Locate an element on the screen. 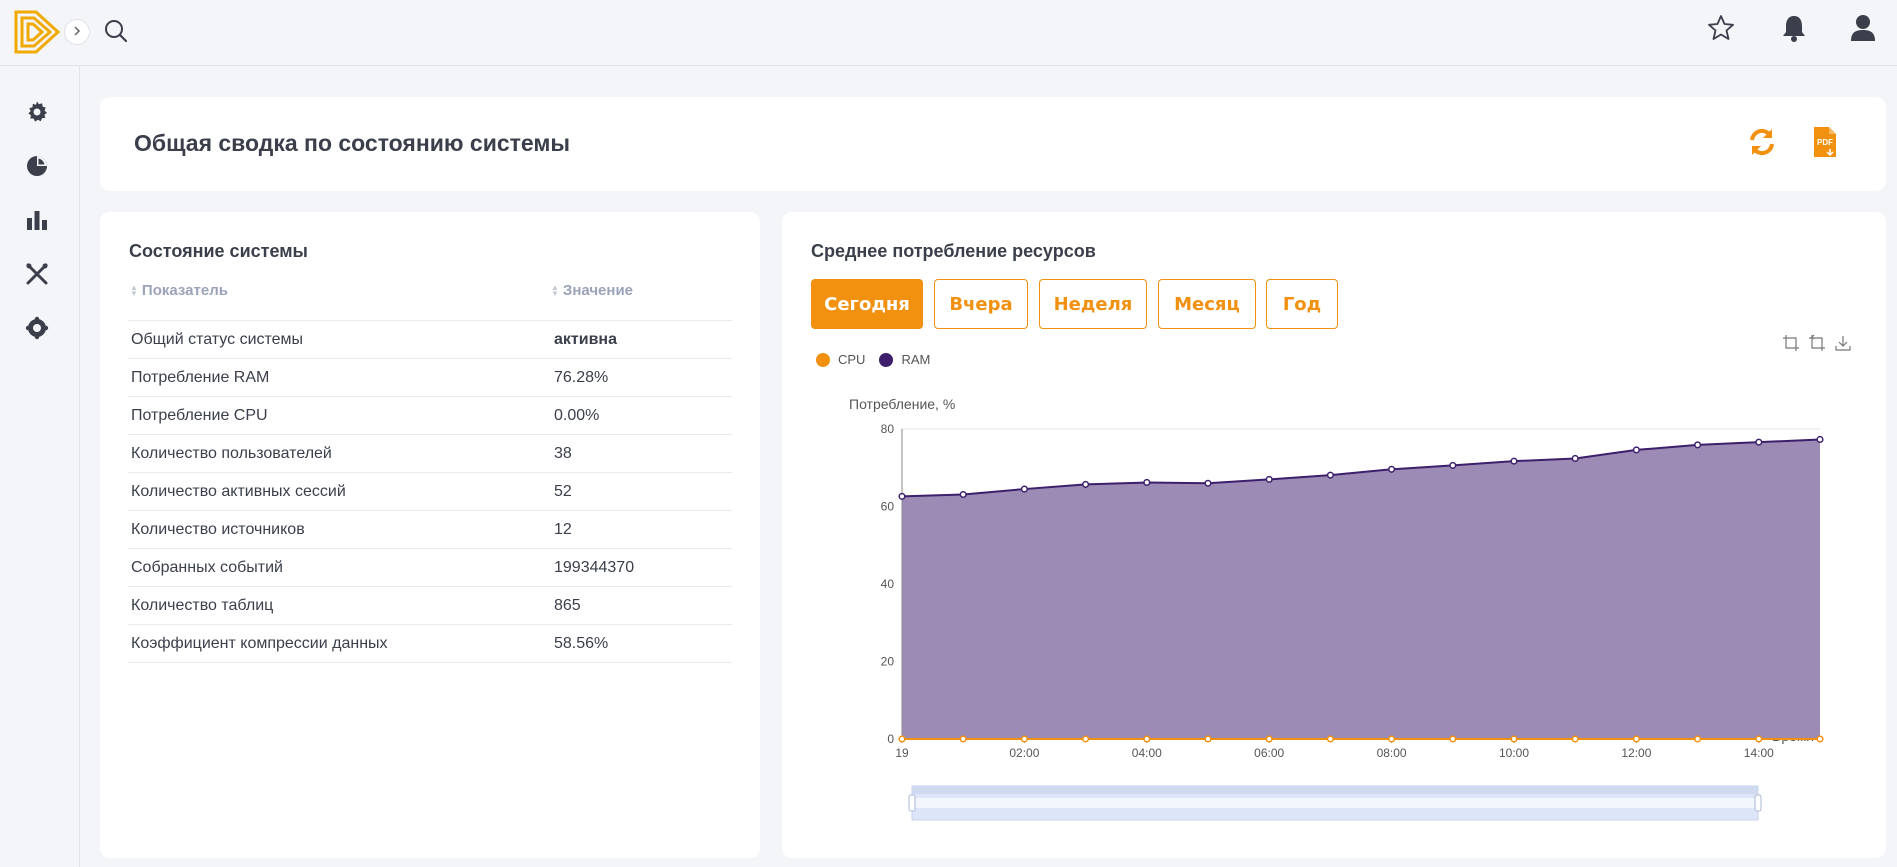 Image resolution: width=1897 pixels, height=867 pixels. bar-chart-icon is located at coordinates (37, 222).